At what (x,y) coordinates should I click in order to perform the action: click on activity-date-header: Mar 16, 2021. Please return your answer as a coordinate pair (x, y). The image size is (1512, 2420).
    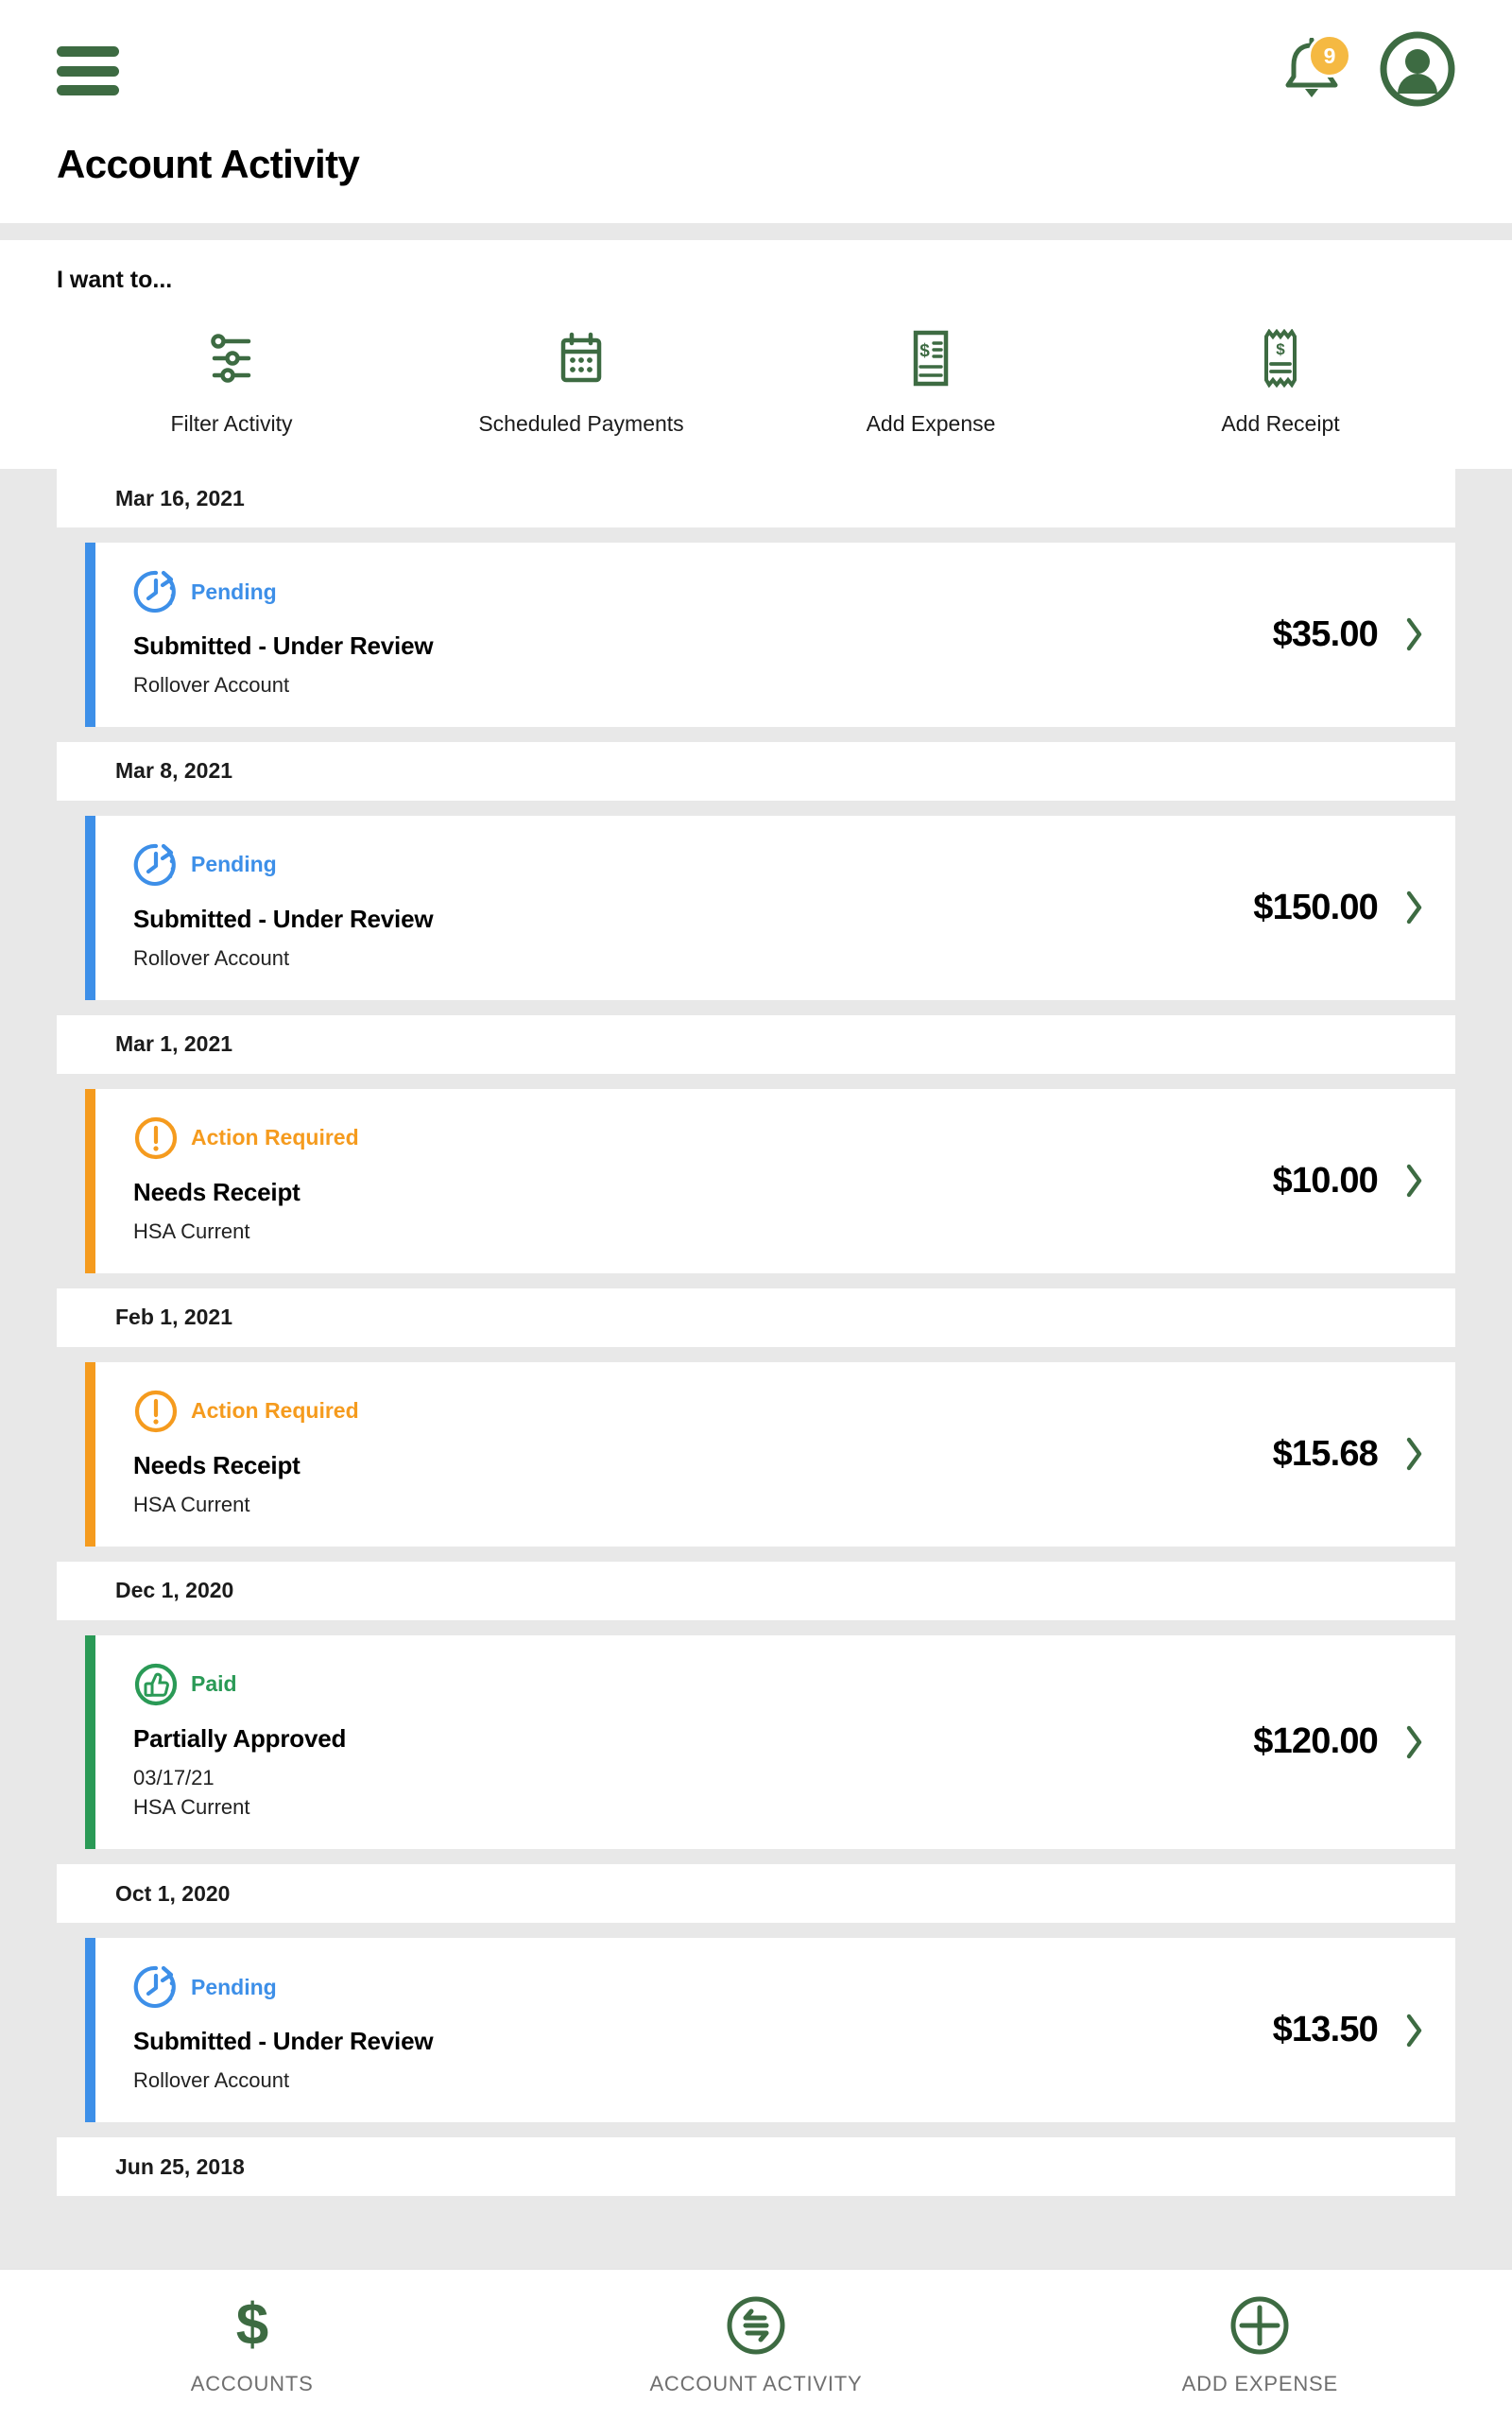
    Looking at the image, I should click on (756, 498).